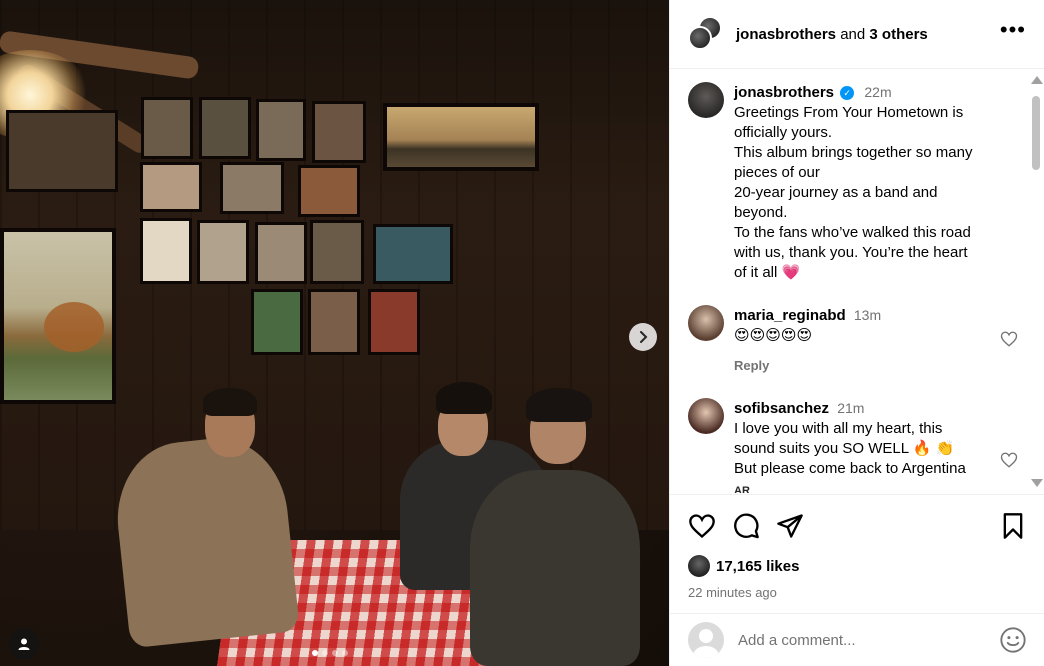 The width and height of the screenshot is (1044, 666). I want to click on author-connector: and, so click(853, 34).